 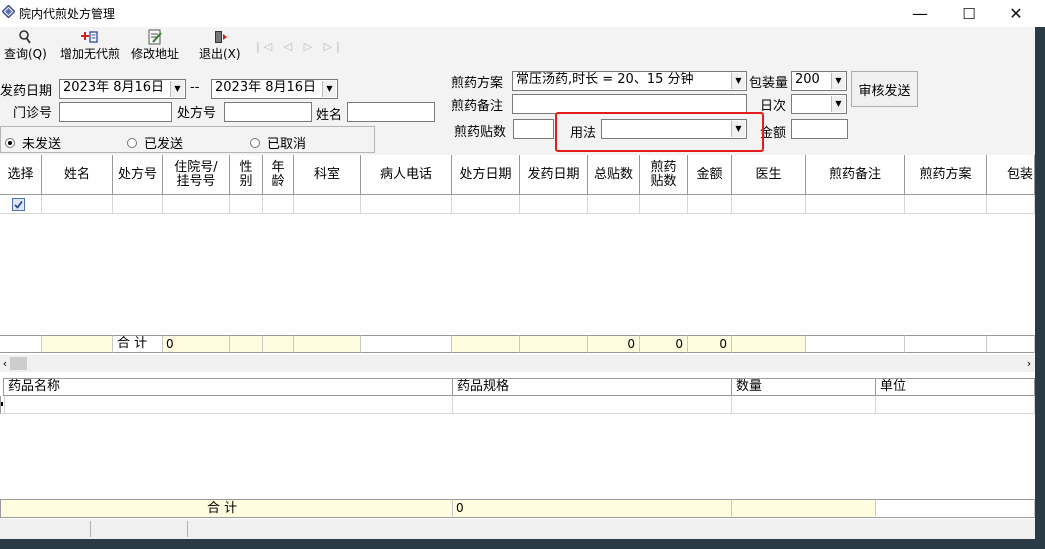 What do you see at coordinates (18, 363) in the screenshot?
I see `scrollbar-thumb` at bounding box center [18, 363].